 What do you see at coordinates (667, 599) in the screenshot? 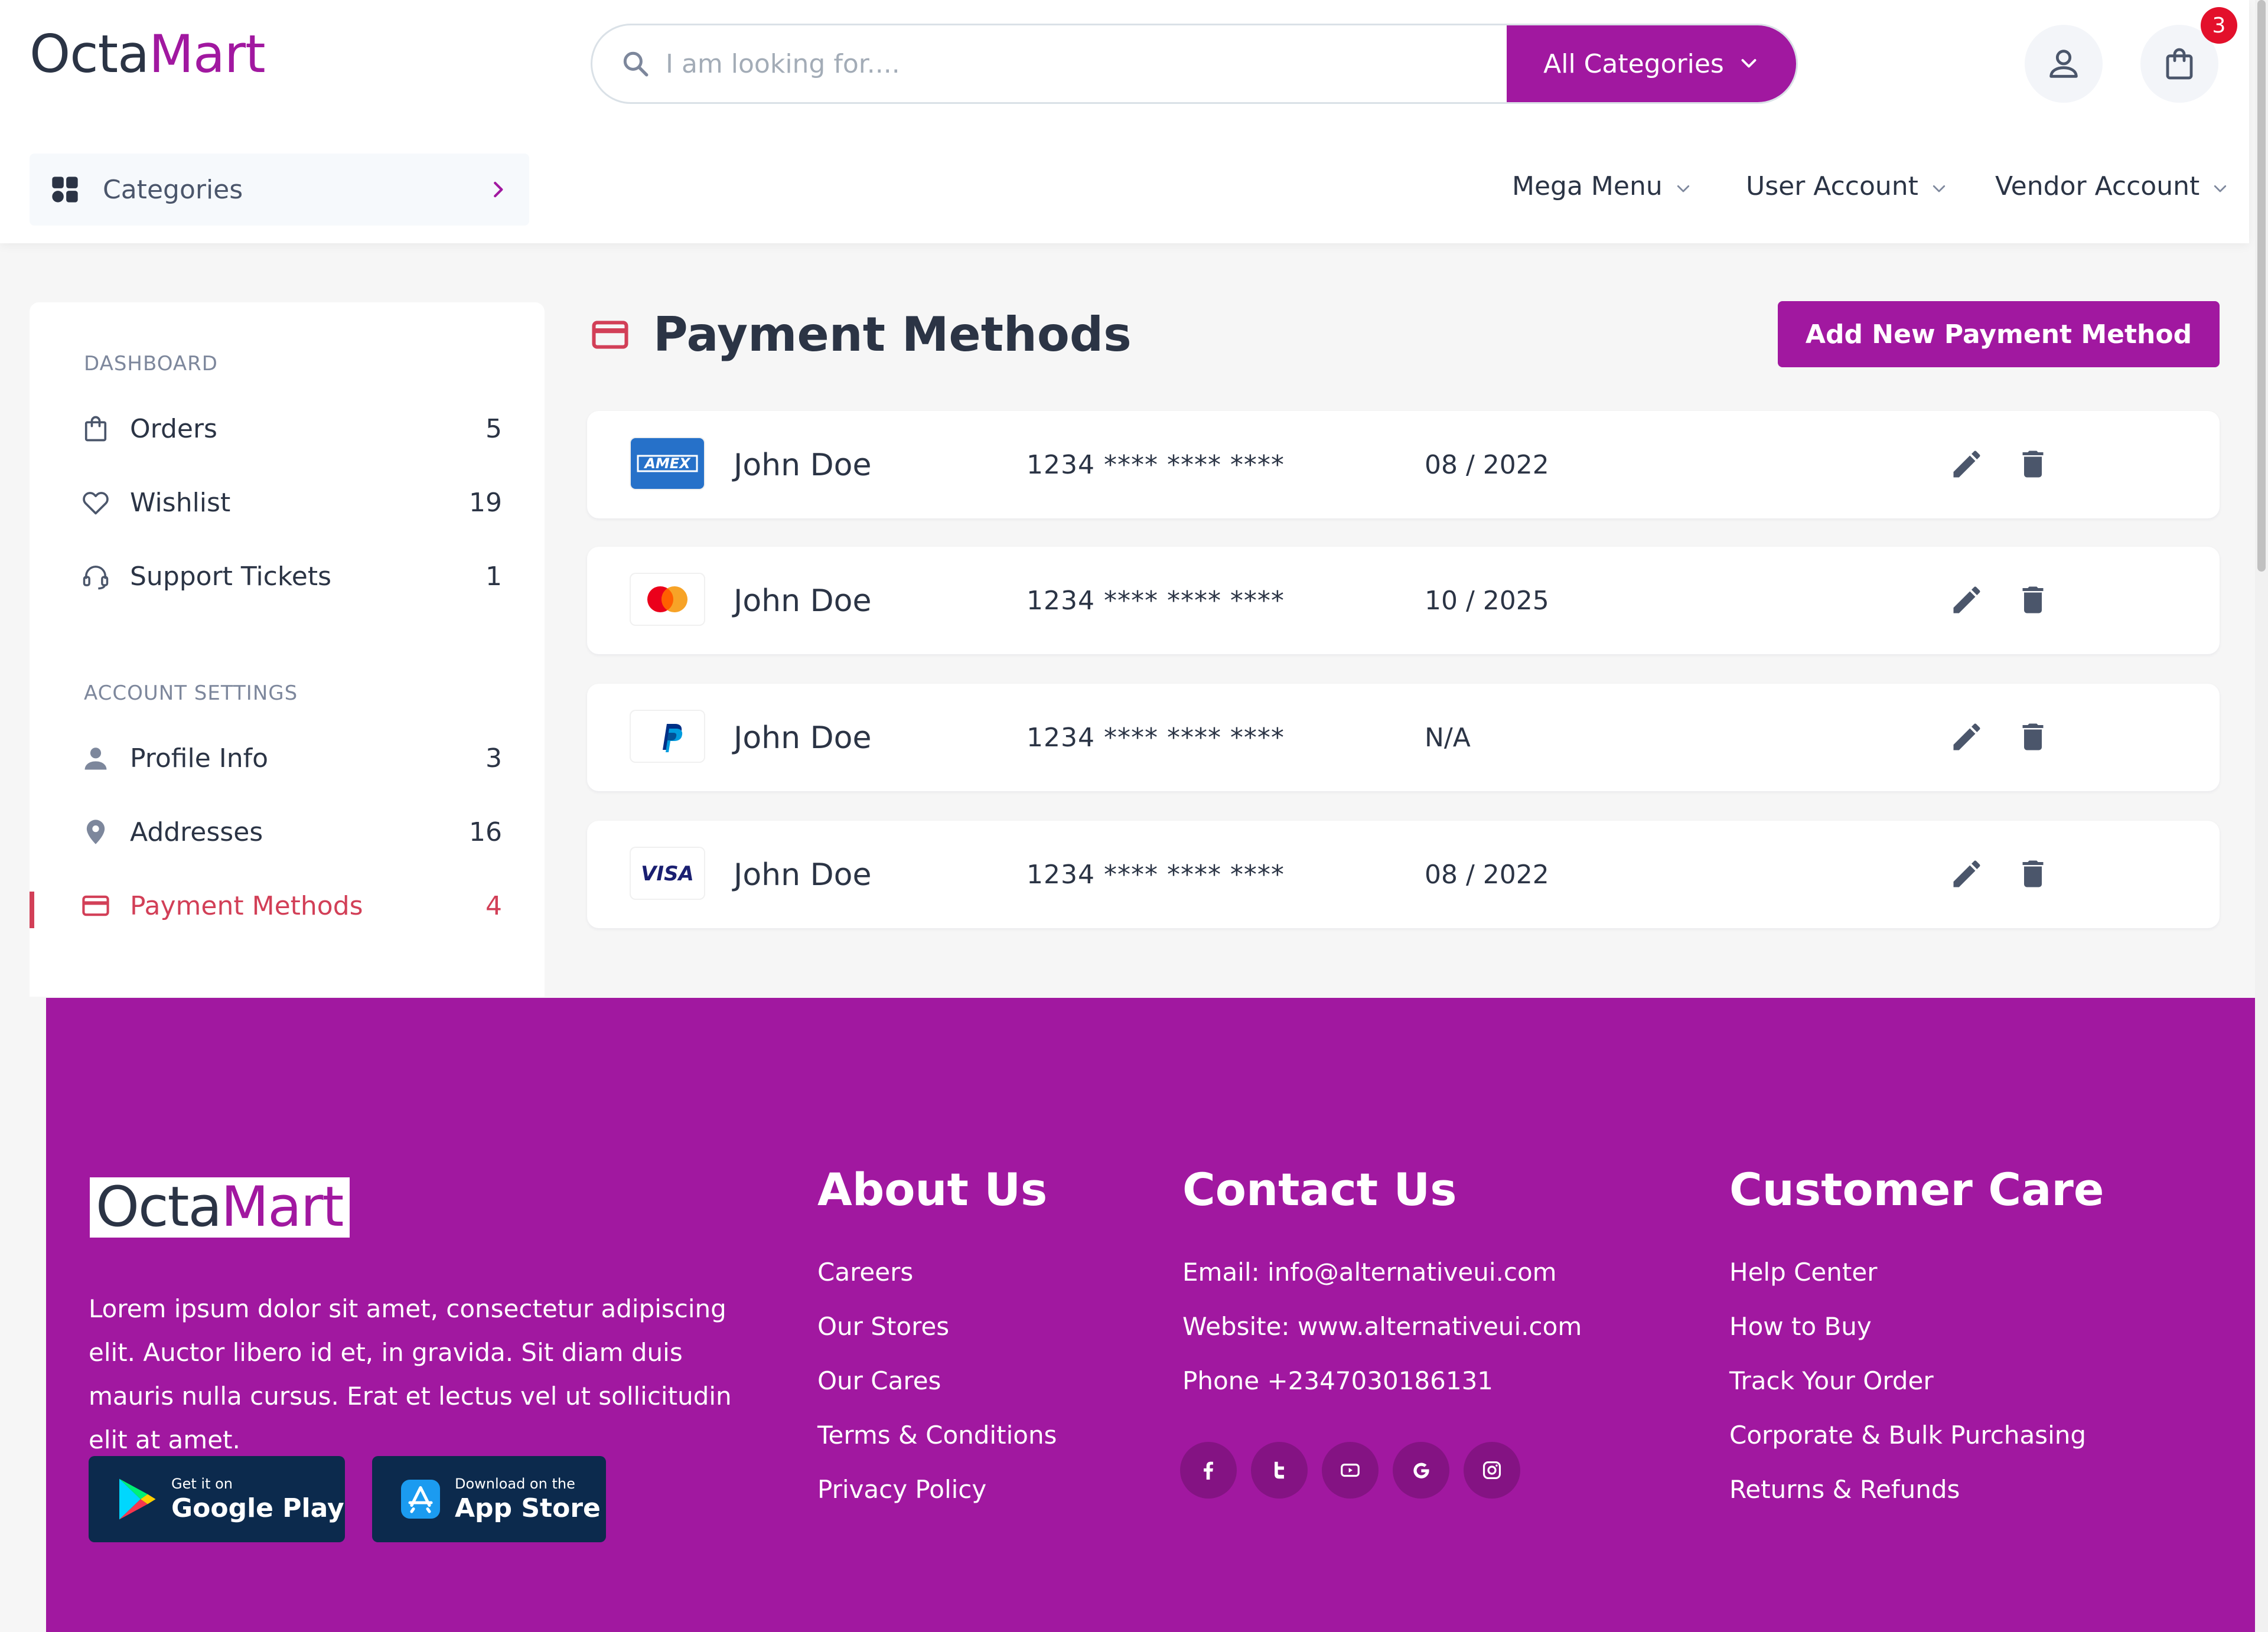
I see `mastercard-logo-icon` at bounding box center [667, 599].